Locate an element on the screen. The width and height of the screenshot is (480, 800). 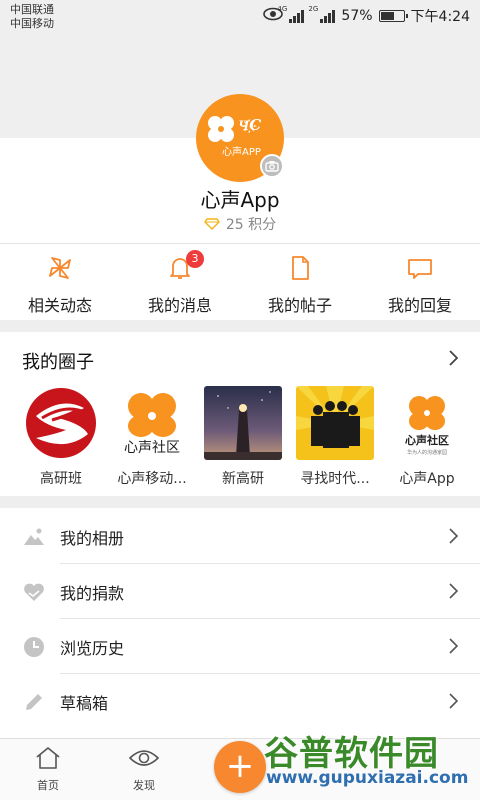
action-label: 我的消息 is located at coordinates (179, 305).